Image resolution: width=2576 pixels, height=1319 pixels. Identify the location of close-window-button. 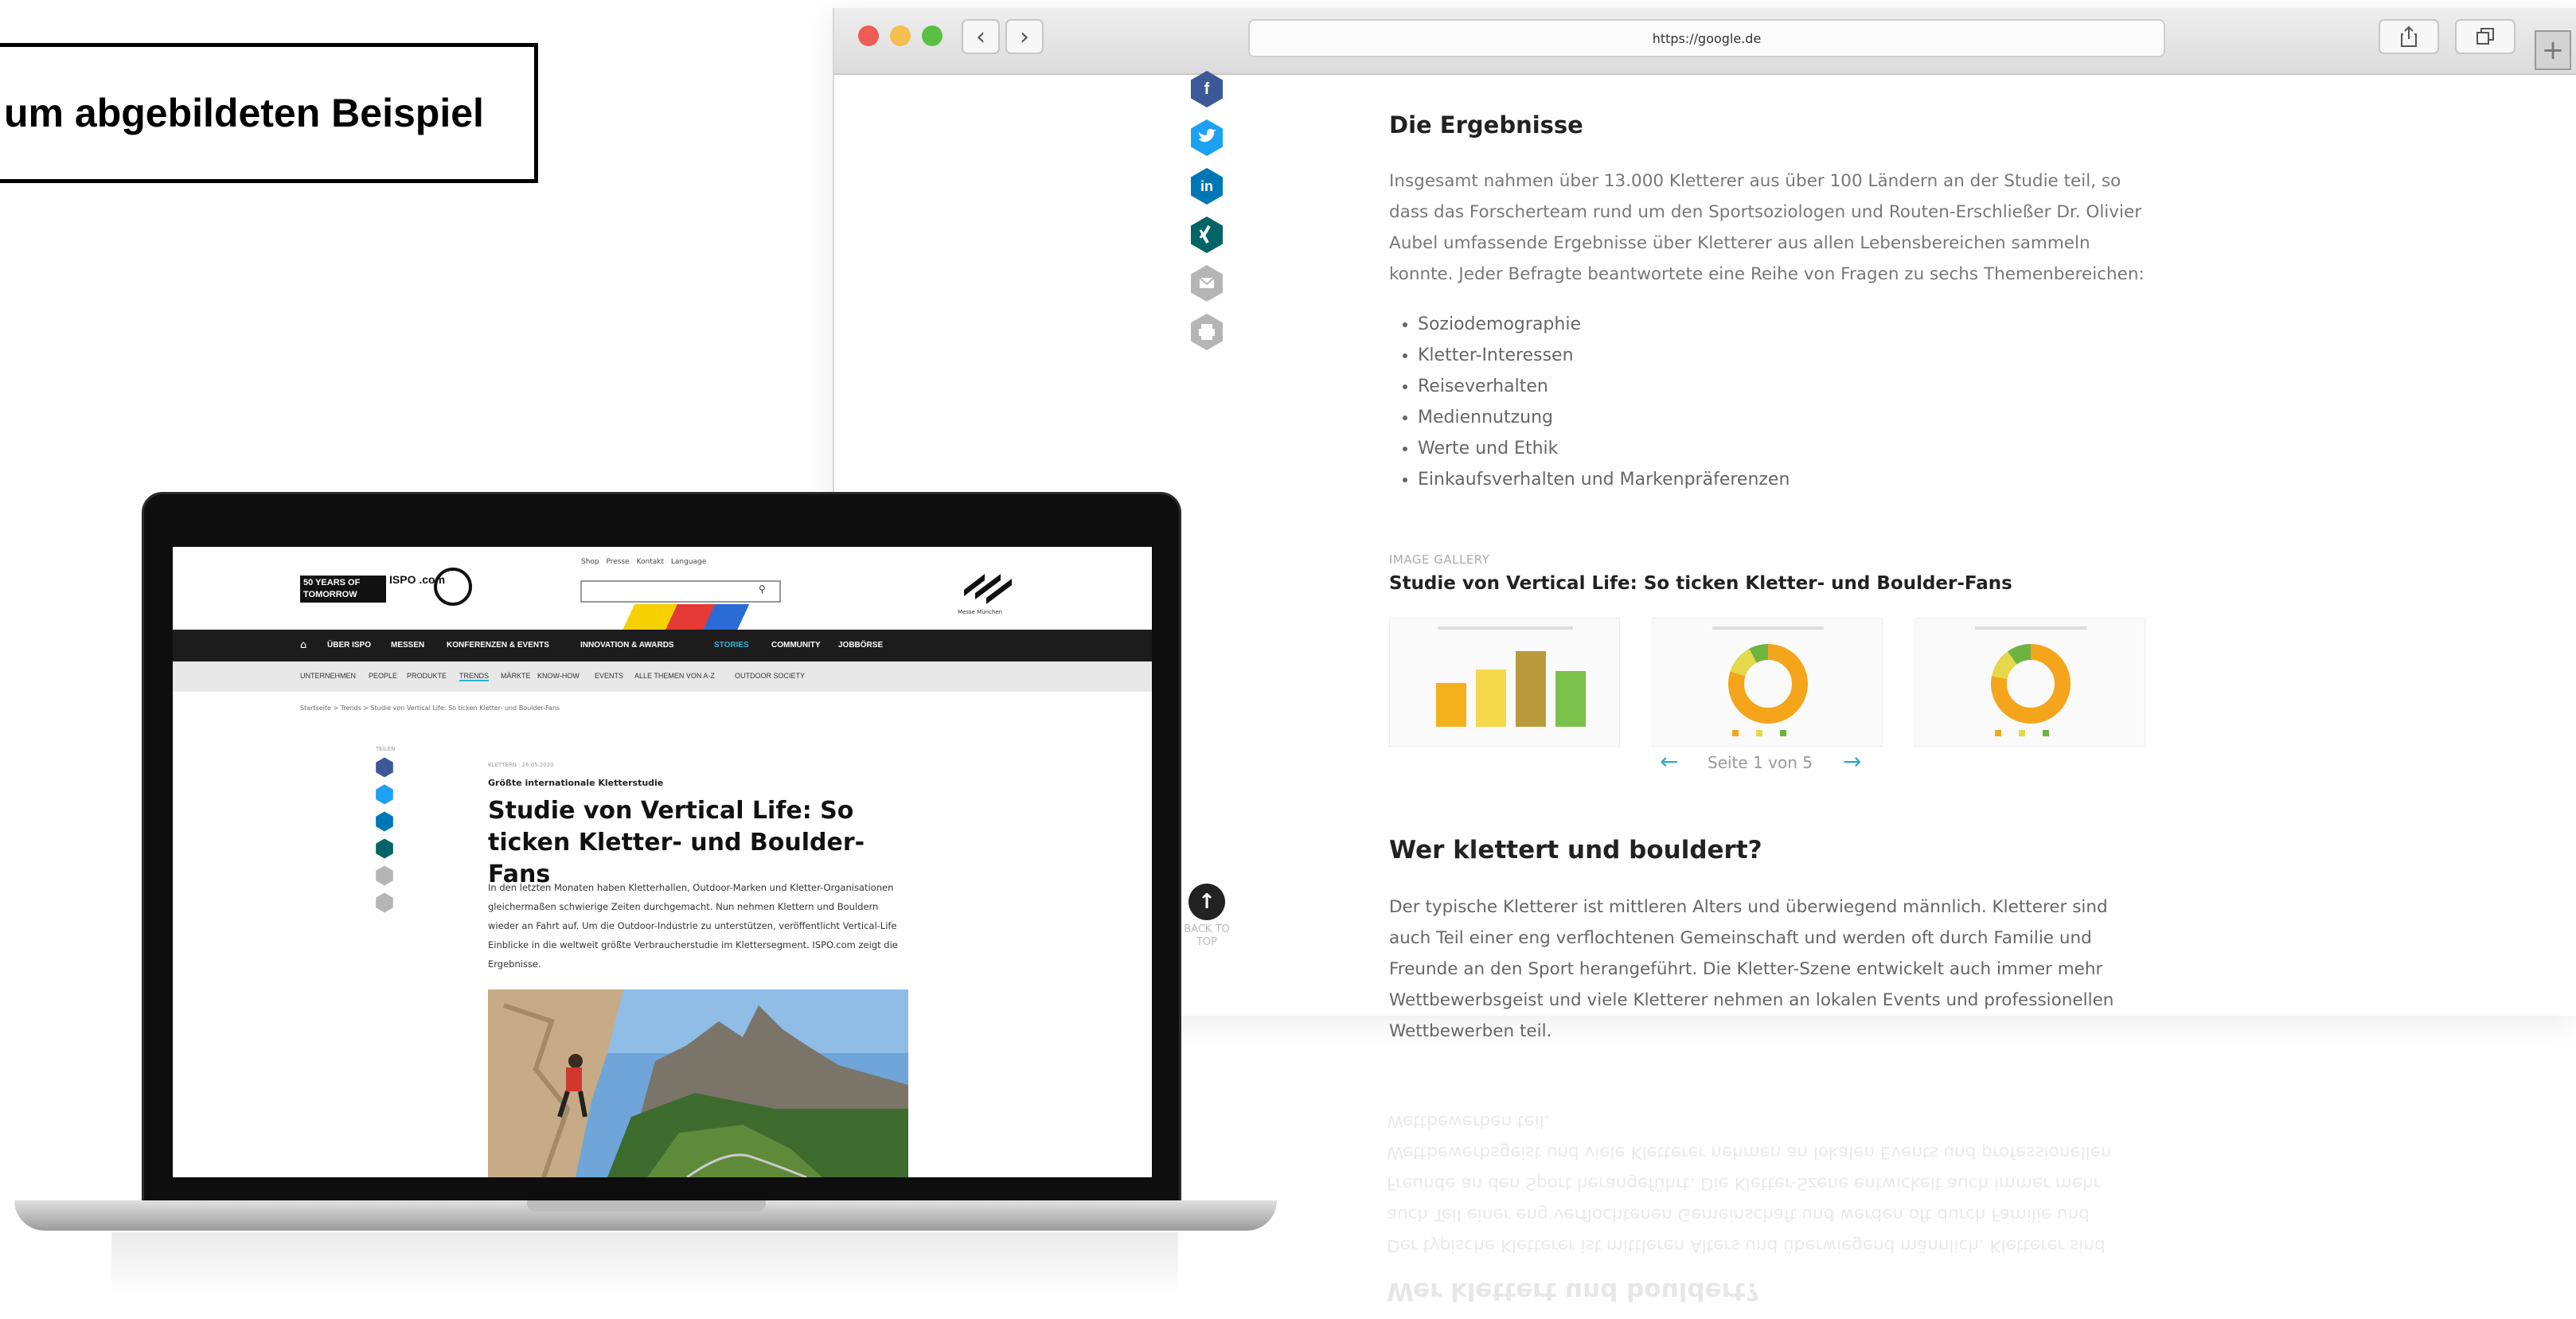
(868, 35).